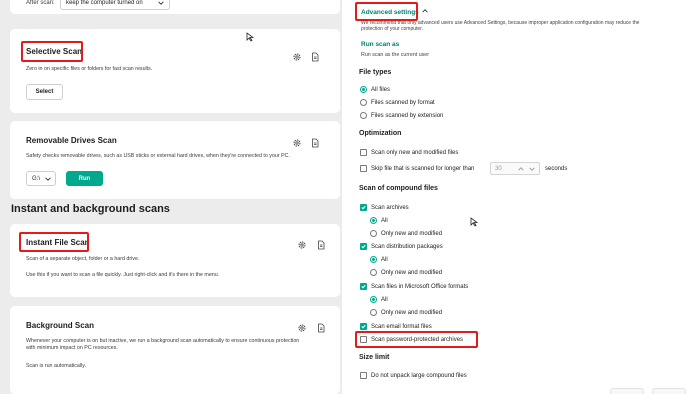  Describe the element at coordinates (556, 169) in the screenshot. I see `seconds-label: seconds` at that location.